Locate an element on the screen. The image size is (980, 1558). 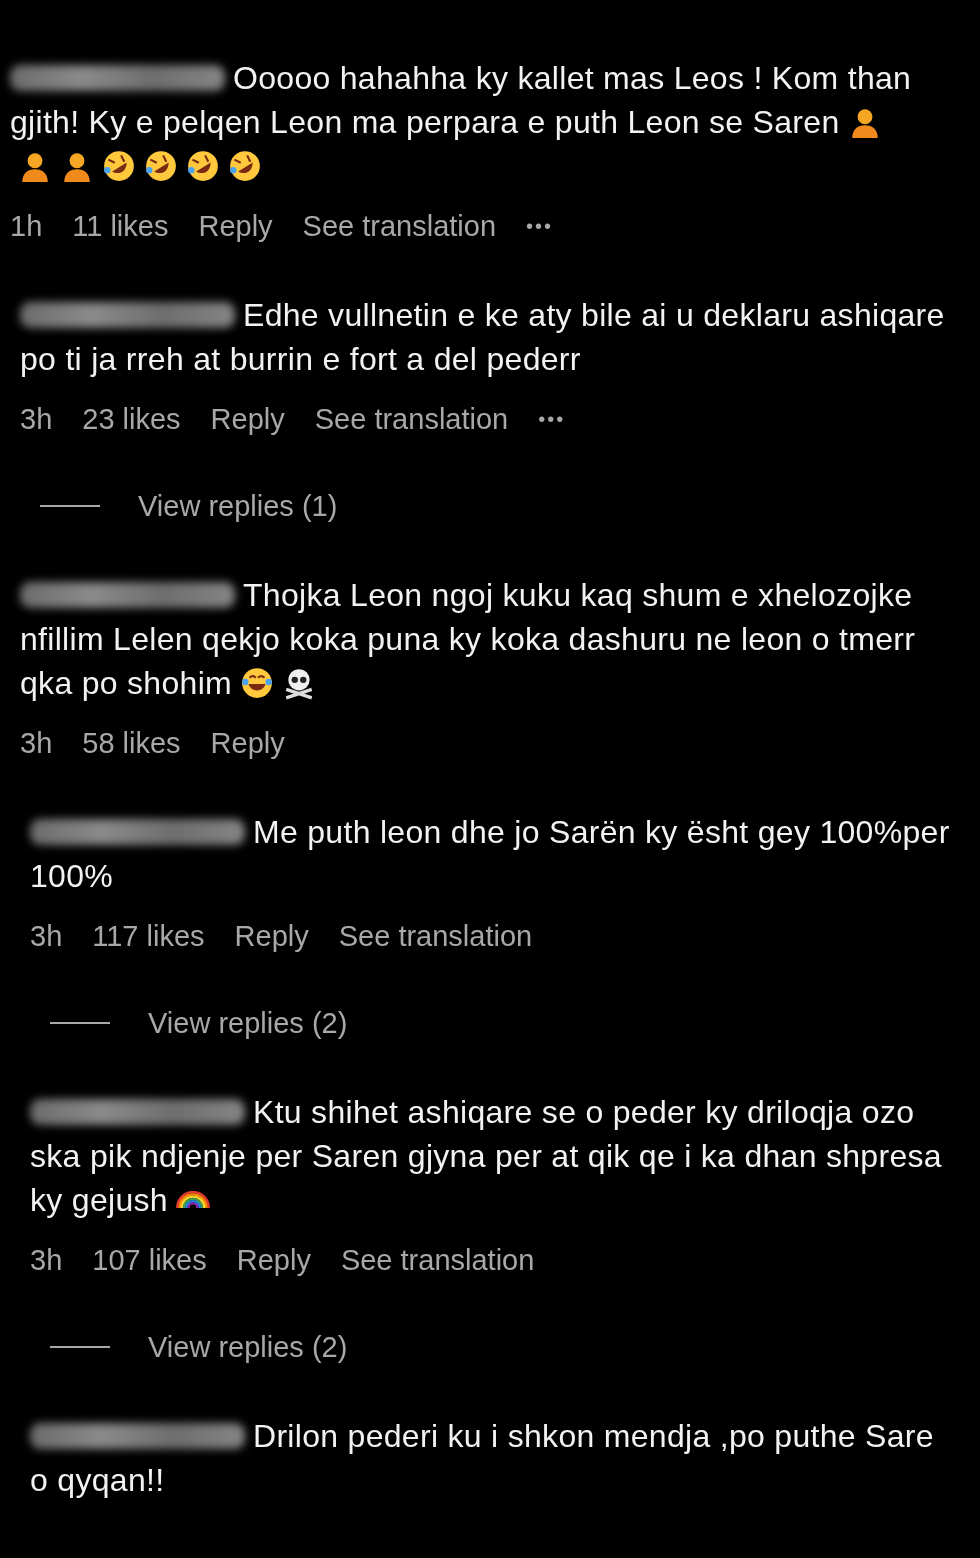
view-replies-button: View replies (1) is located at coordinates (238, 506).